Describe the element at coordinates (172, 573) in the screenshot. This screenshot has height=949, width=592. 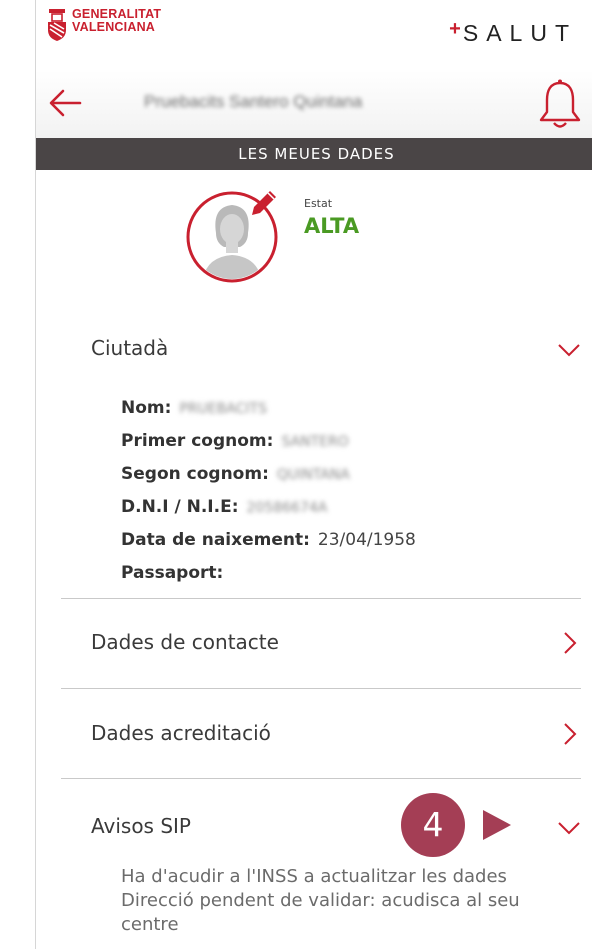
I see `detail-label: Passaport:` at that location.